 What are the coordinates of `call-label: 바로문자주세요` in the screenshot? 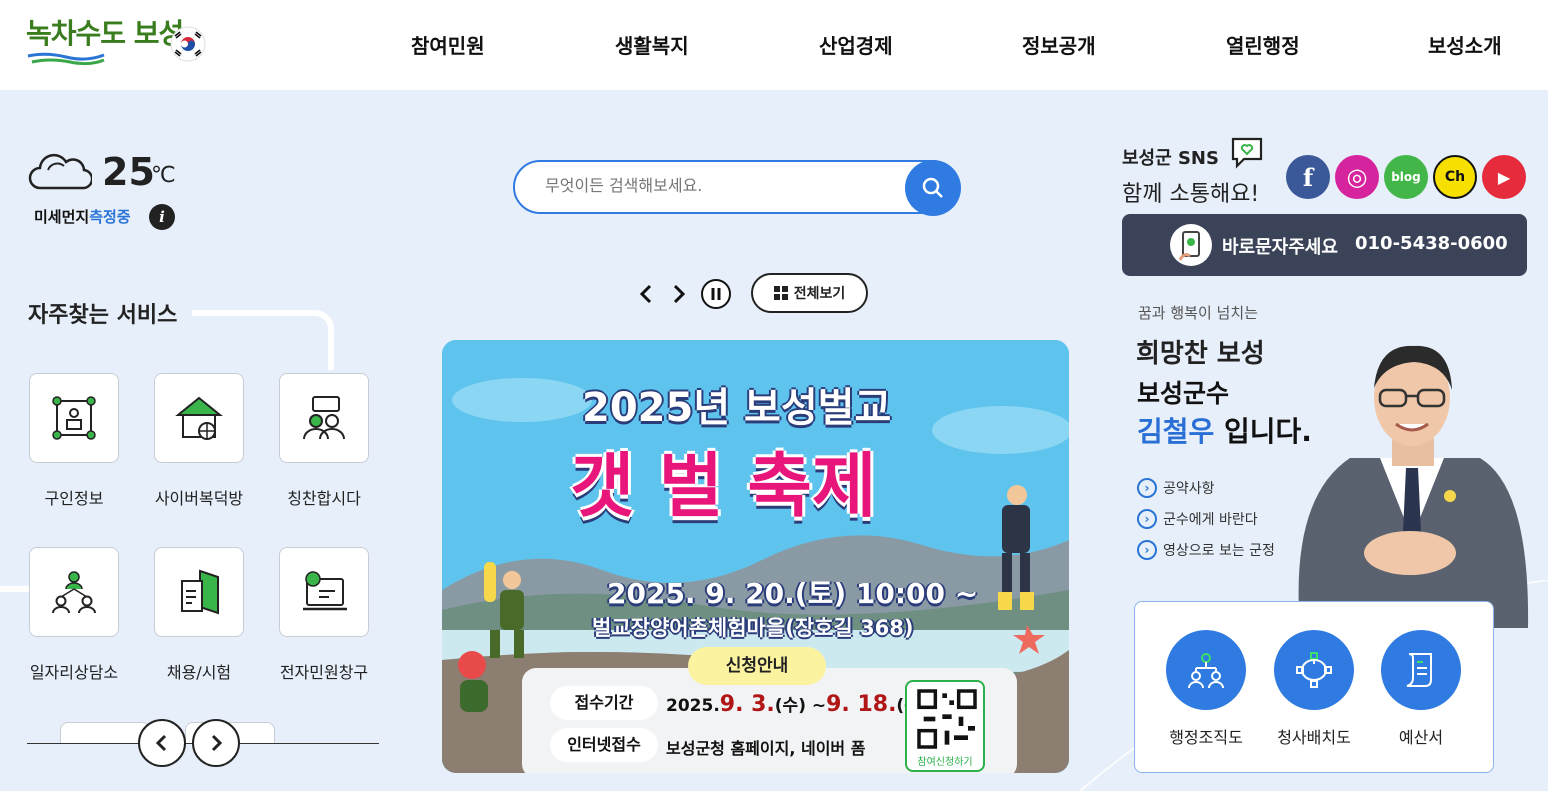 It's located at (1280, 247).